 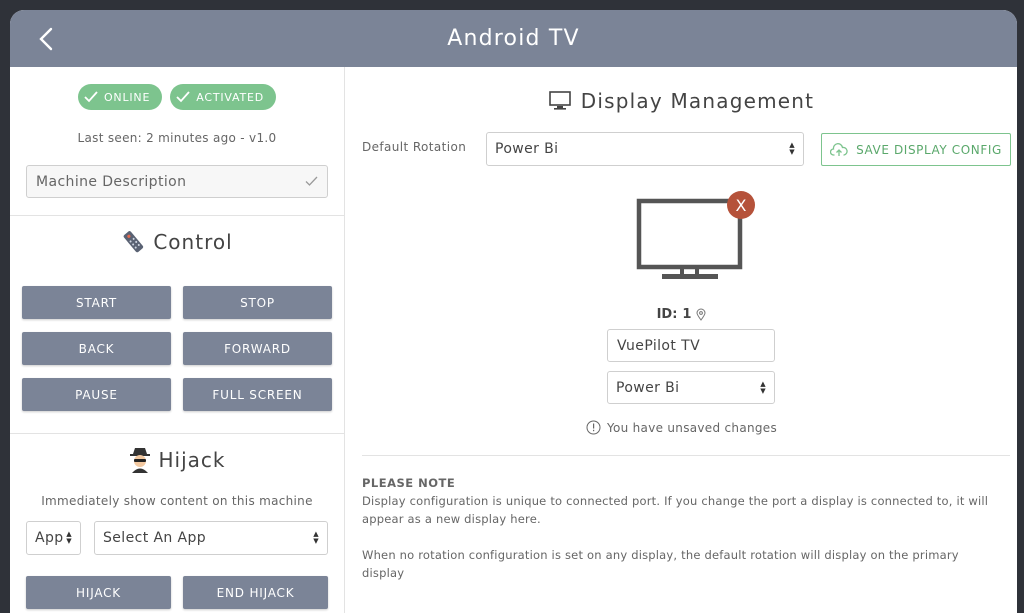 What do you see at coordinates (53, 538) in the screenshot?
I see `hijack-type-select: App ▲ ▼` at bounding box center [53, 538].